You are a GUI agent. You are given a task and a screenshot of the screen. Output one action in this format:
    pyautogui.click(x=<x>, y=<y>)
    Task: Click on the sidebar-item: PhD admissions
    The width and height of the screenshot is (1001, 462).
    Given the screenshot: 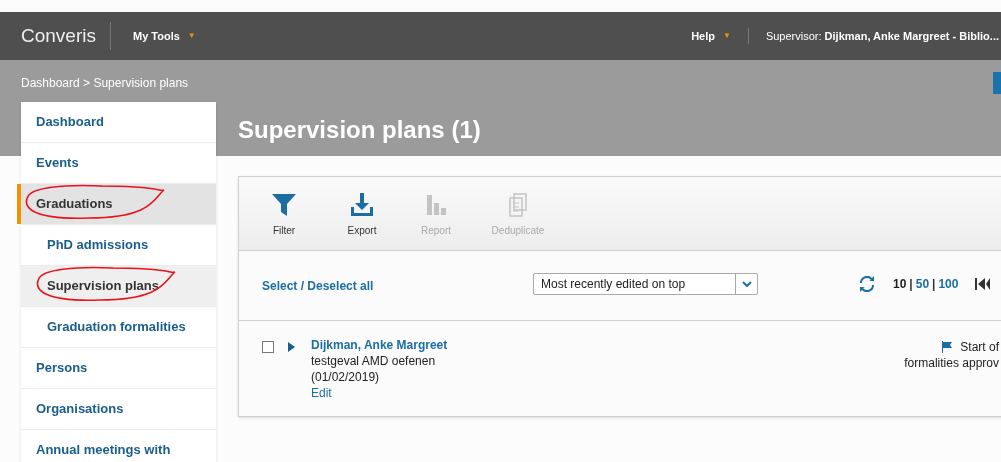 What is the action you would take?
    pyautogui.click(x=118, y=245)
    